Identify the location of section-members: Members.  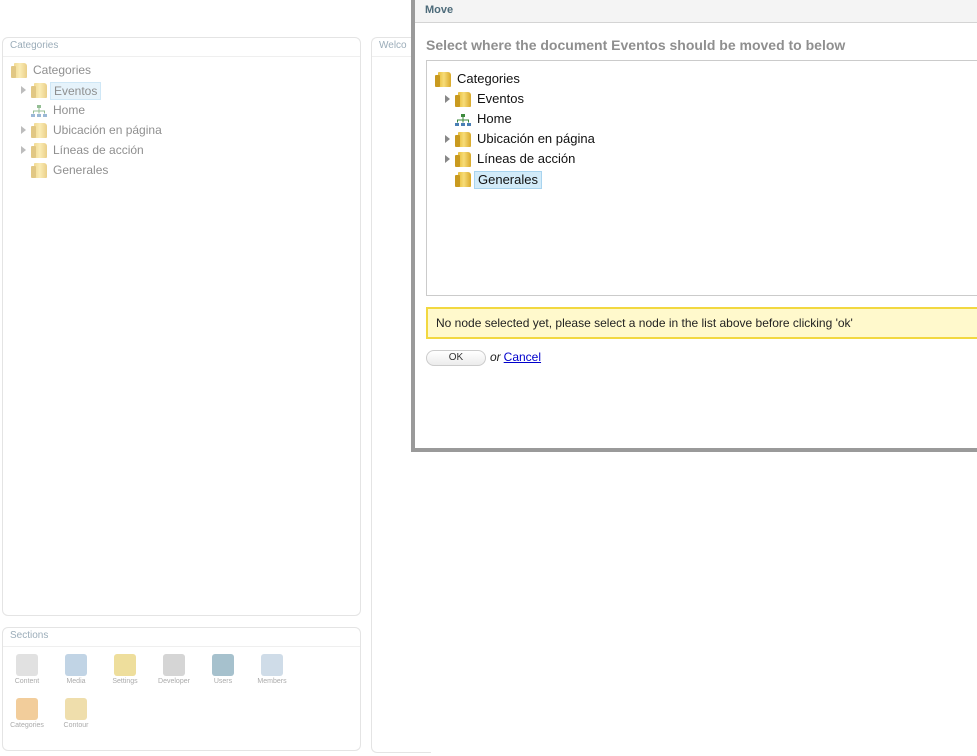
(272, 669).